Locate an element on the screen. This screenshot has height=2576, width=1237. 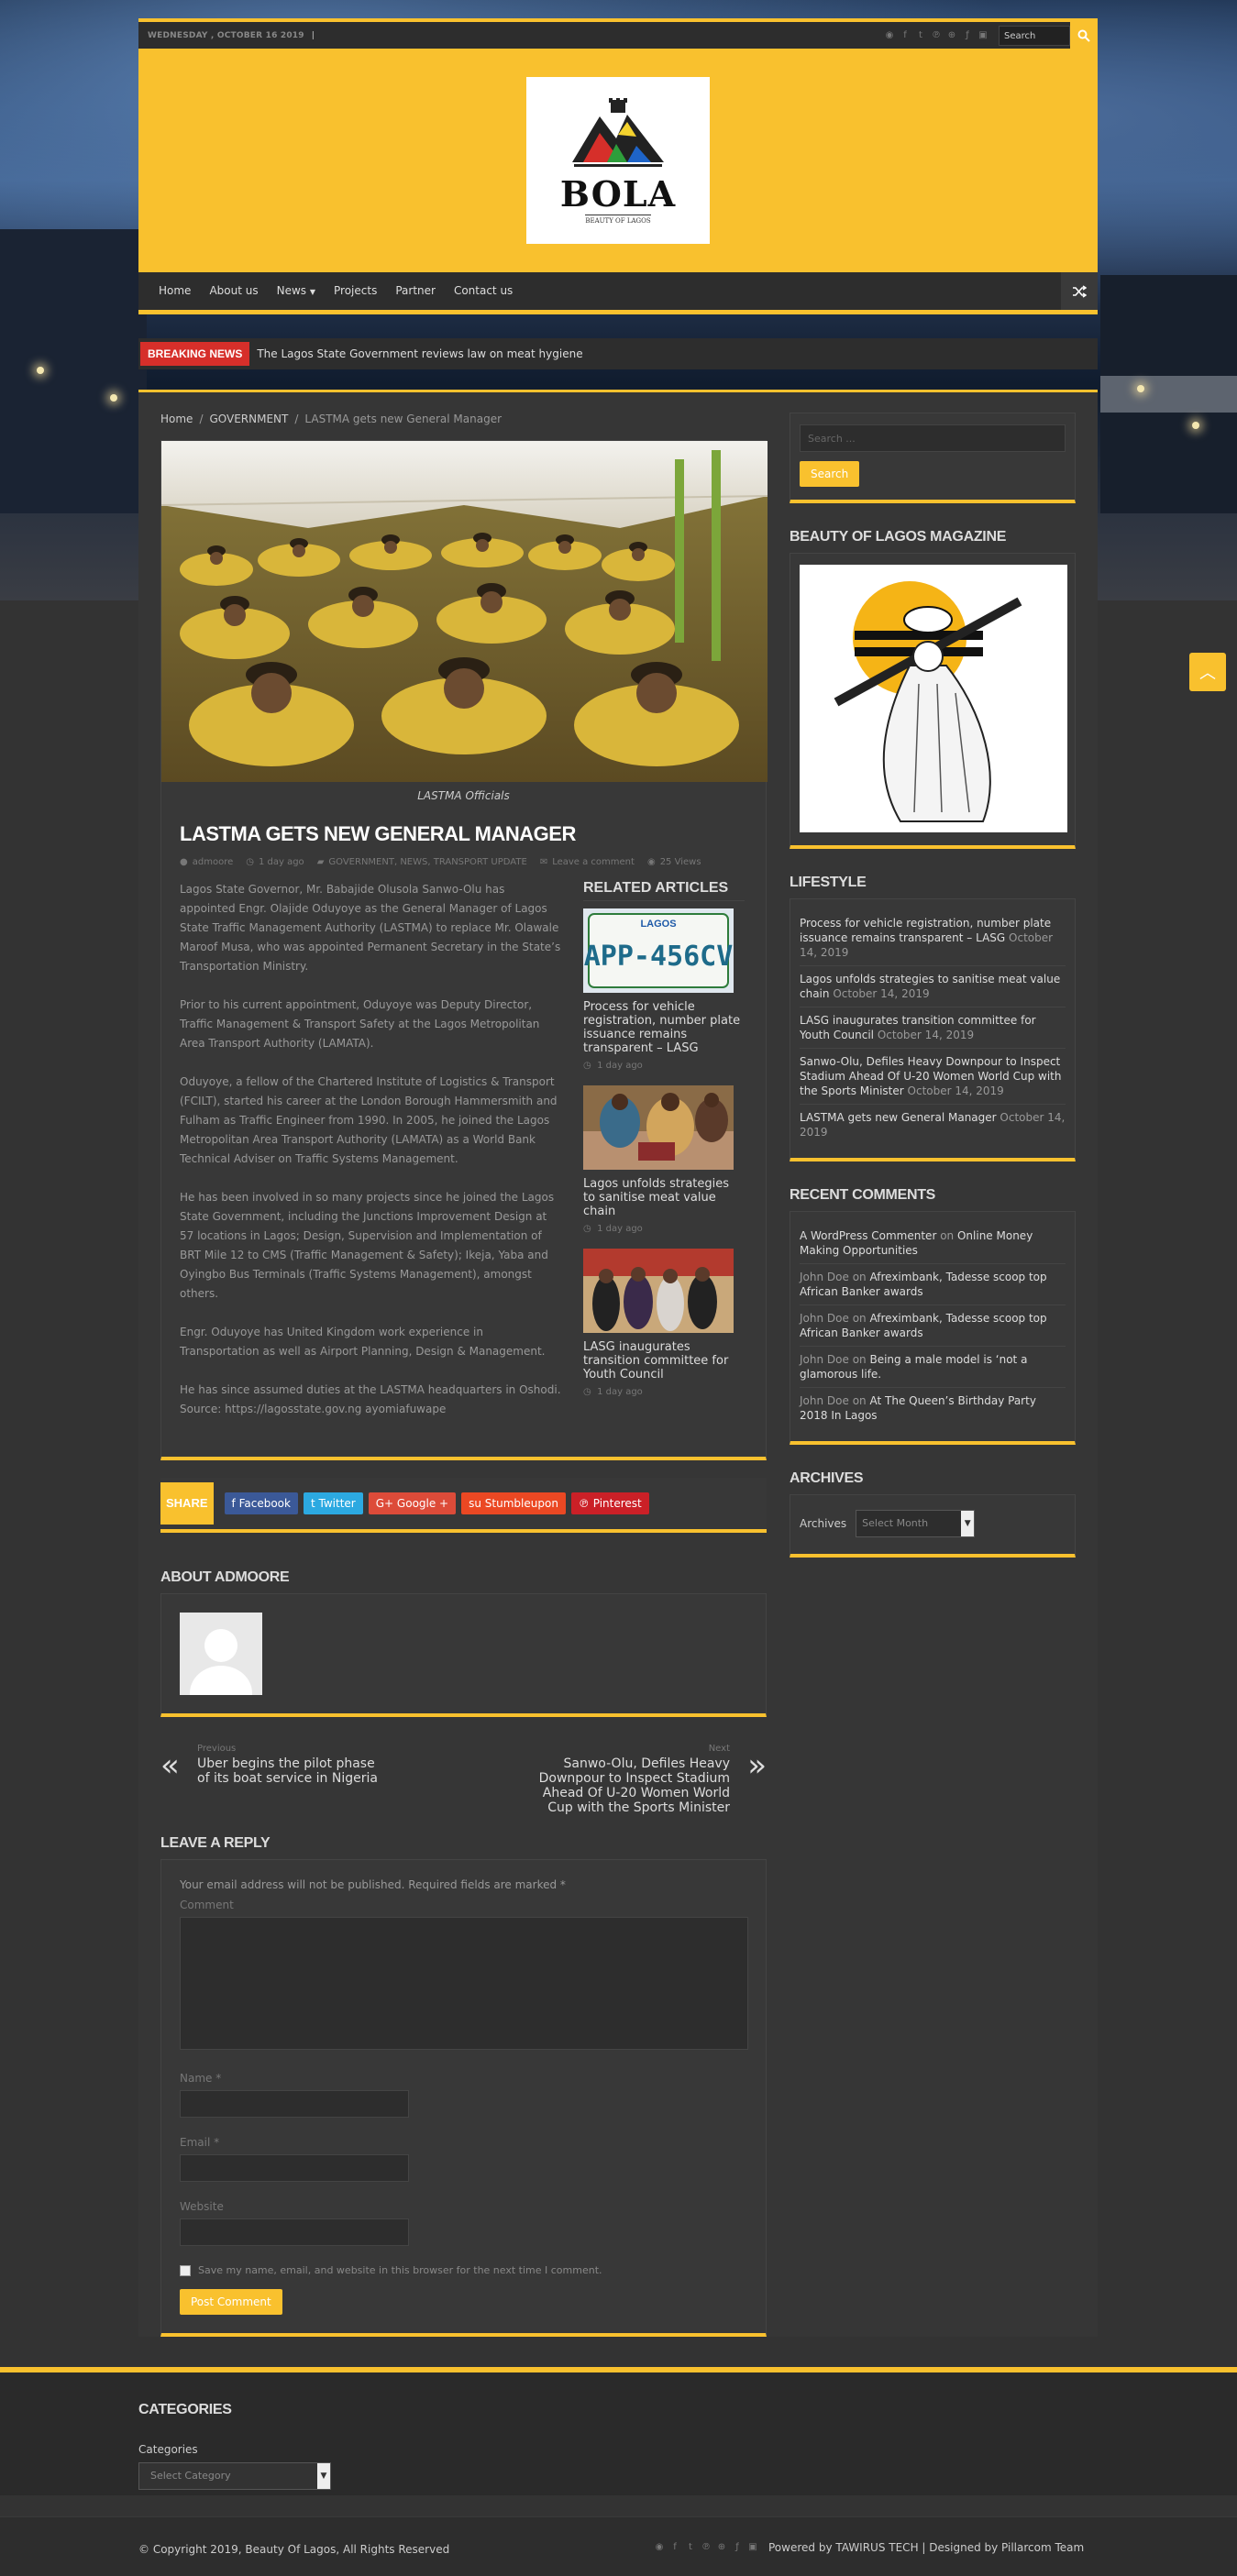
magazine-cover is located at coordinates (934, 698).